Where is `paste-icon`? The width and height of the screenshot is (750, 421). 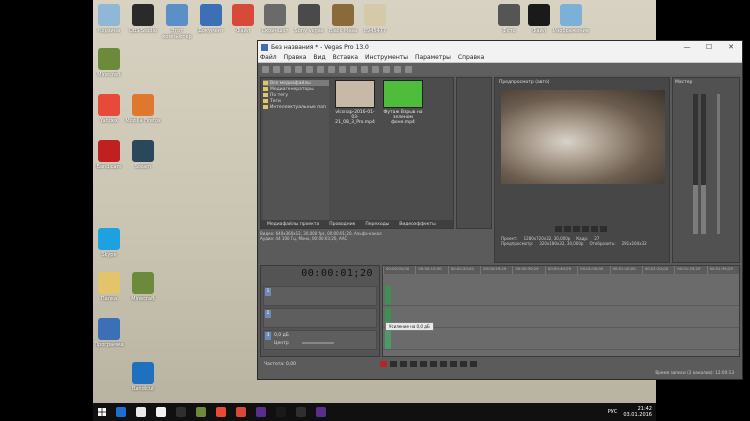
paste-icon is located at coordinates (342, 69).